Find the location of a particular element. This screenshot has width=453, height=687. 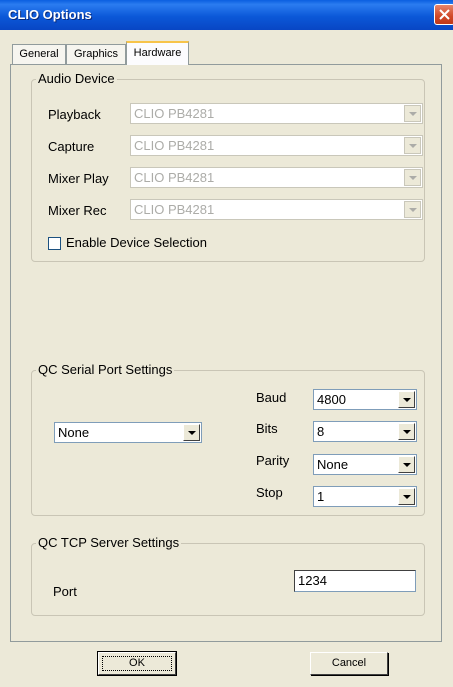

capture-value: CLIO PB4281 is located at coordinates (174, 145).